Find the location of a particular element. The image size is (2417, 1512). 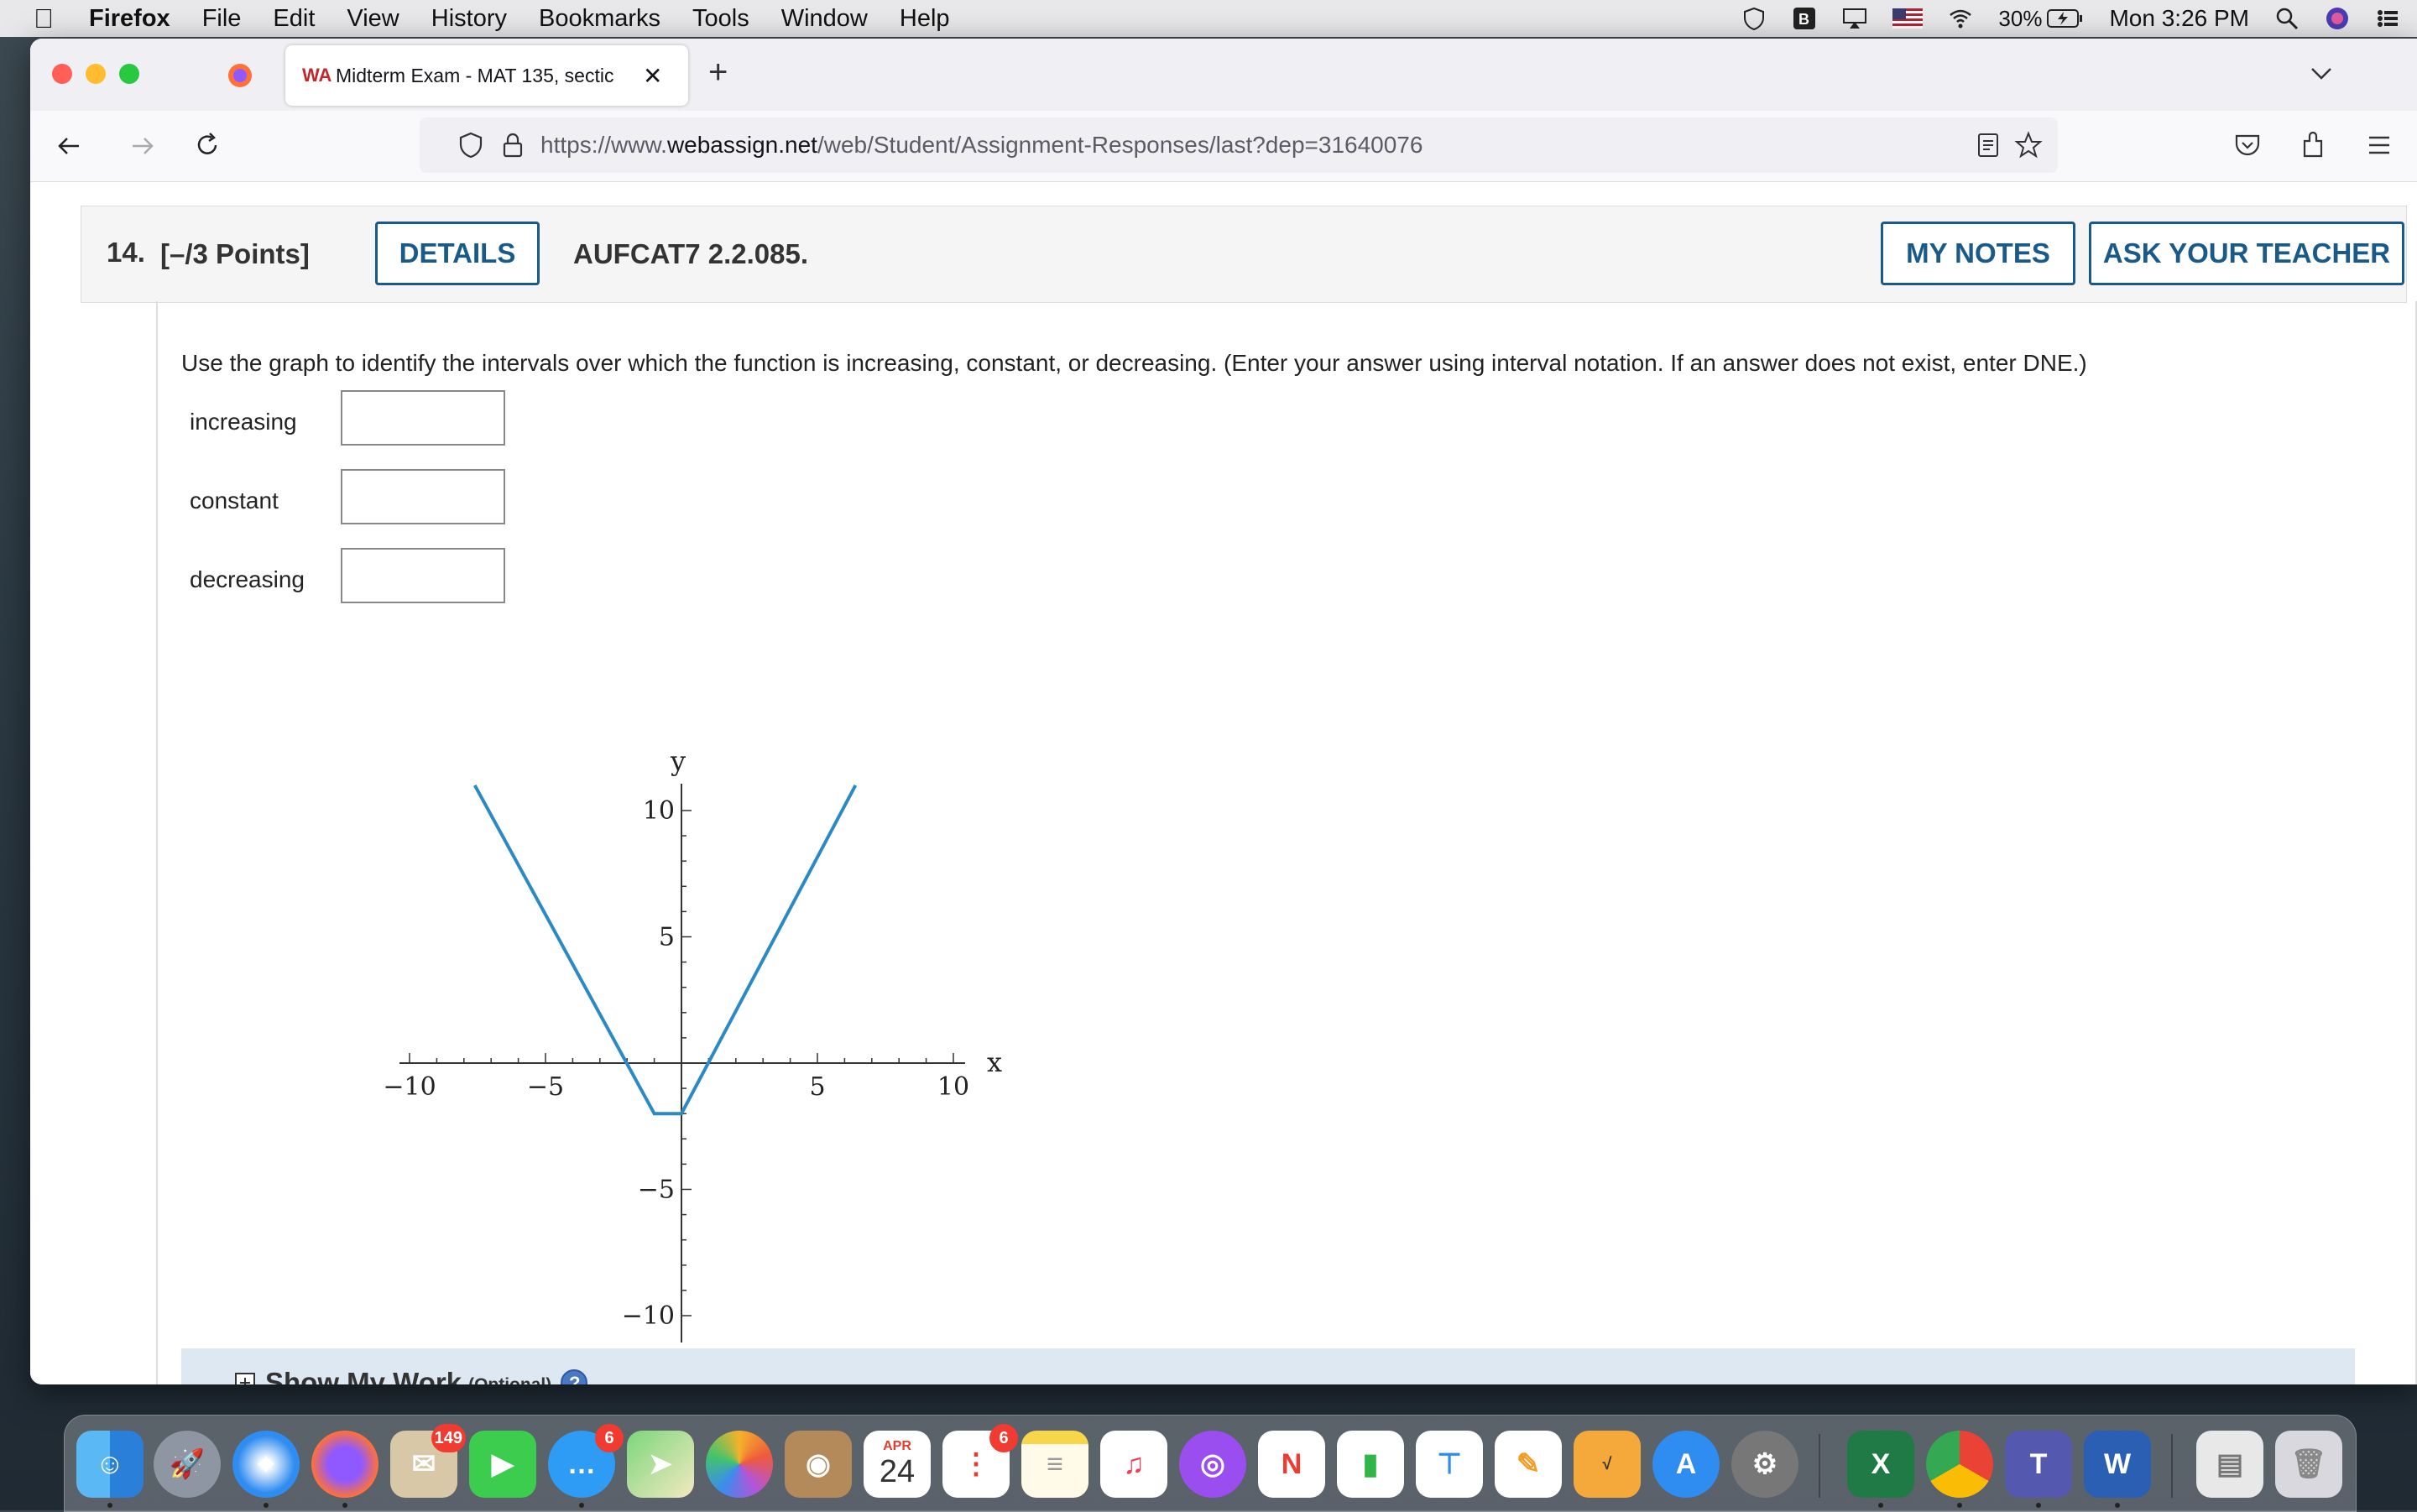

reload-icon is located at coordinates (207, 145).